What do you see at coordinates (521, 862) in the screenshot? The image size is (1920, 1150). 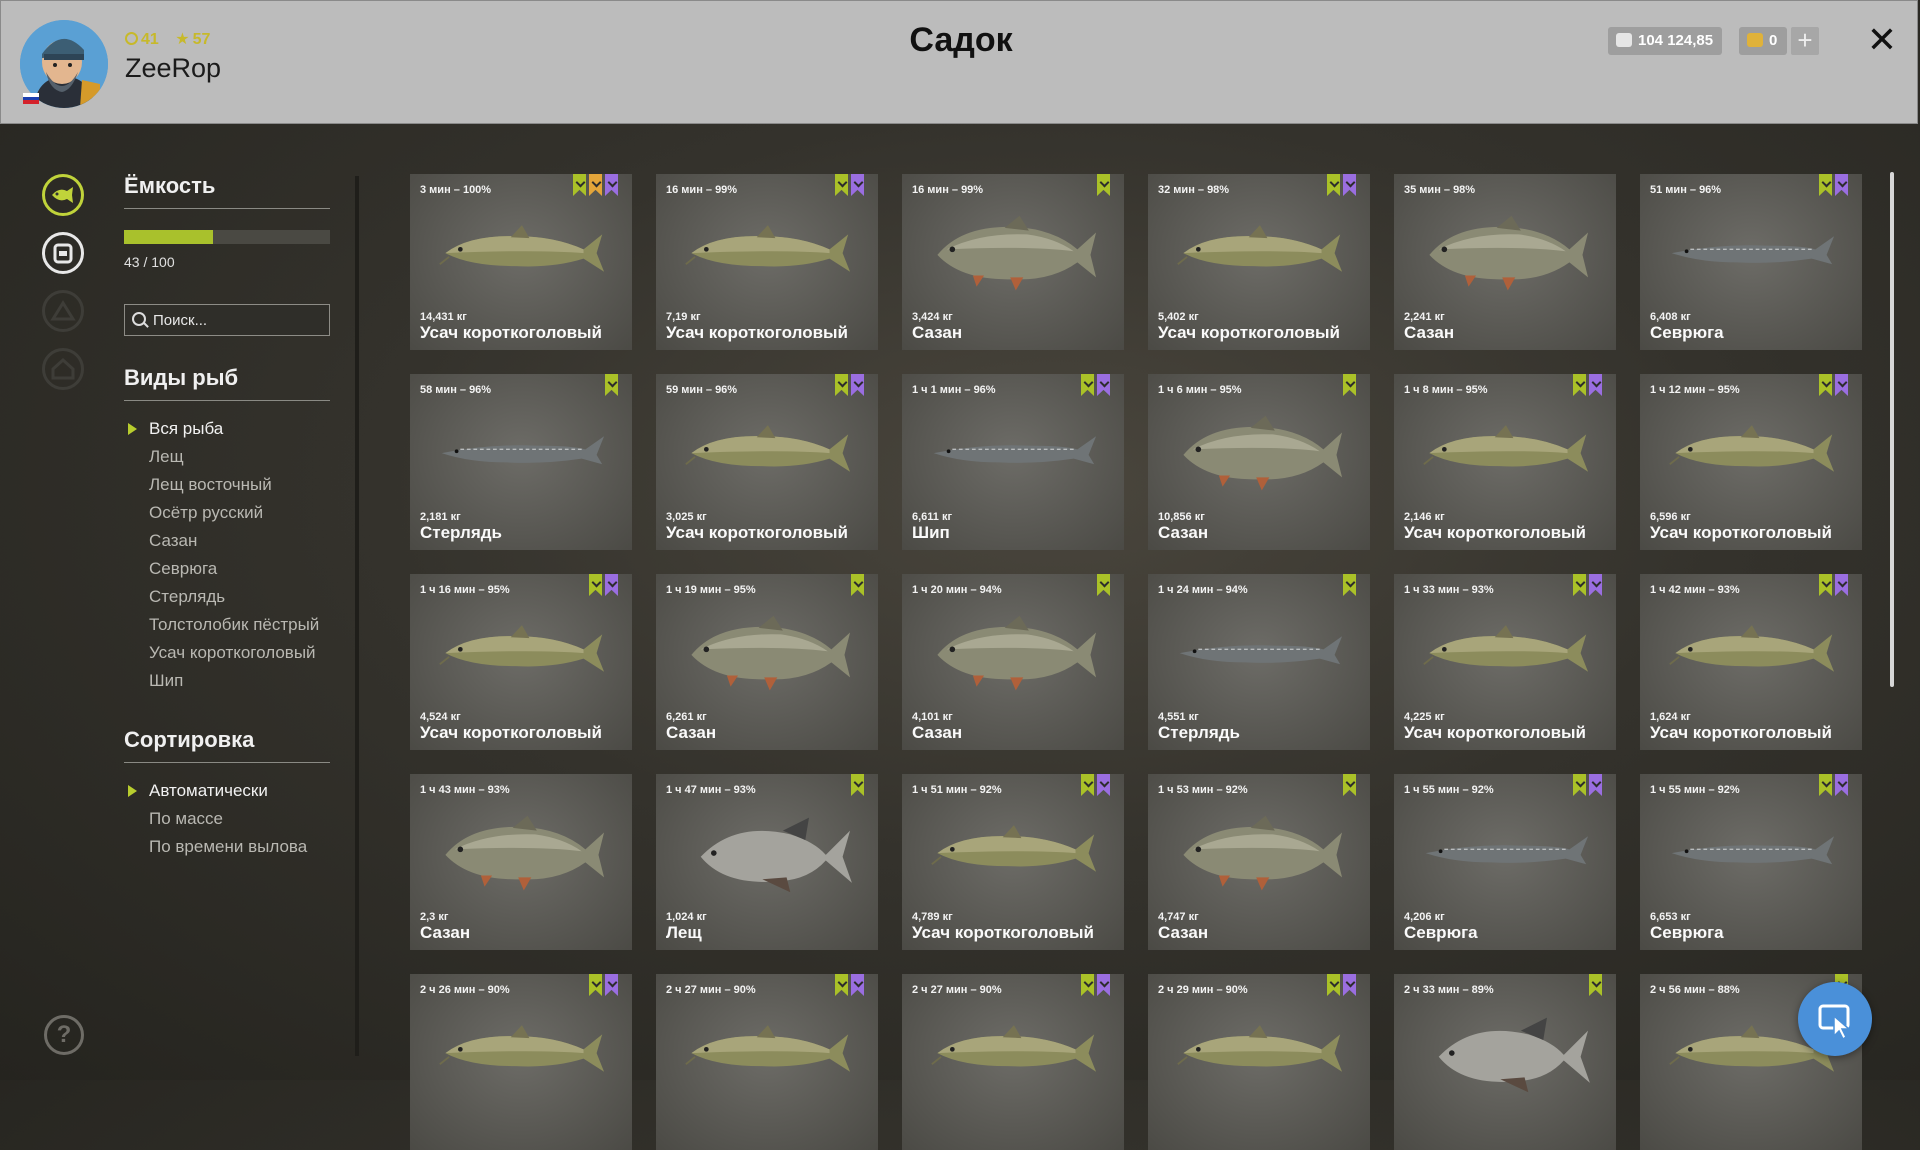 I see `fish-card: 1 ч 43 мин – 93% 2,3 кг Сазан` at bounding box center [521, 862].